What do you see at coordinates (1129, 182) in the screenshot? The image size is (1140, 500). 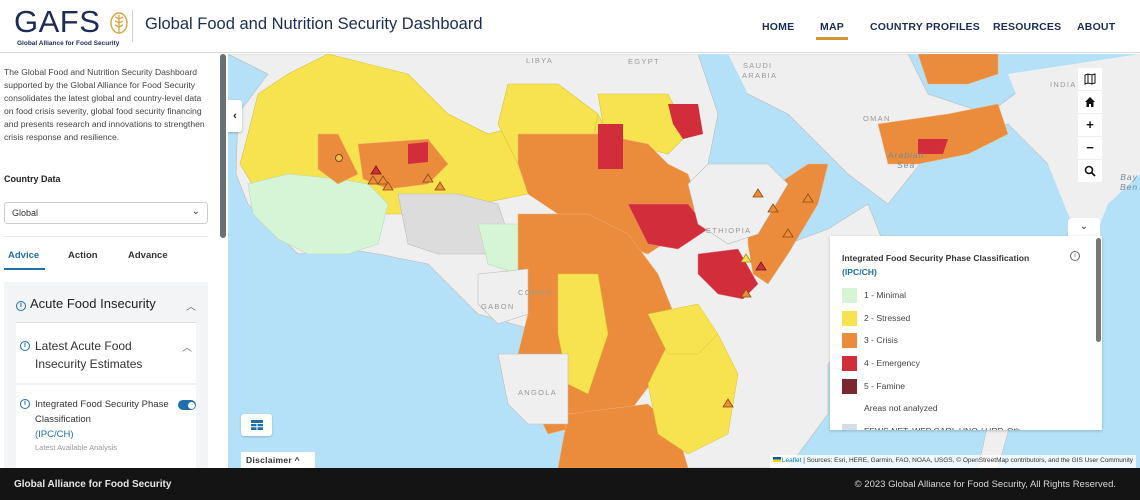 I see `map-label-bay-of-bengal: Bay Ben` at bounding box center [1129, 182].